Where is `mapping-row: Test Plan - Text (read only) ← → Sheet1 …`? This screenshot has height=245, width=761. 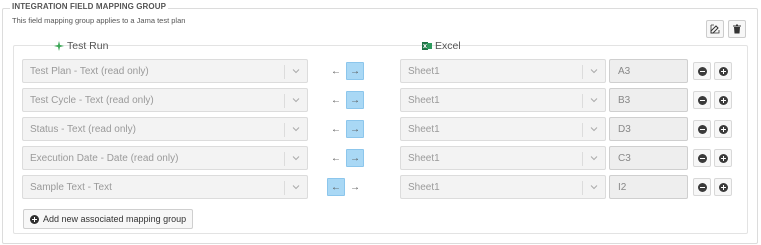 mapping-row: Test Plan - Text (read only) ← → Sheet1 … is located at coordinates (380, 71).